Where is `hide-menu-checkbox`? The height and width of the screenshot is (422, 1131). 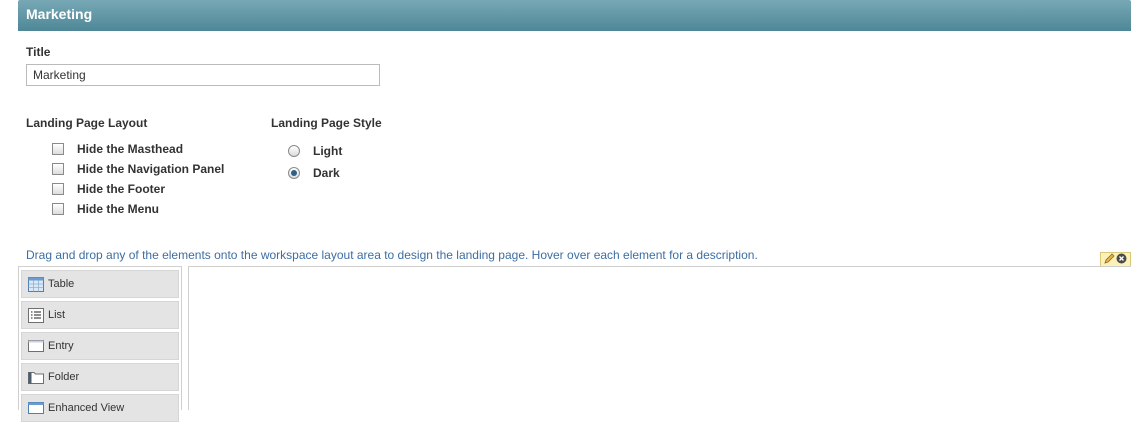 hide-menu-checkbox is located at coordinates (58, 209).